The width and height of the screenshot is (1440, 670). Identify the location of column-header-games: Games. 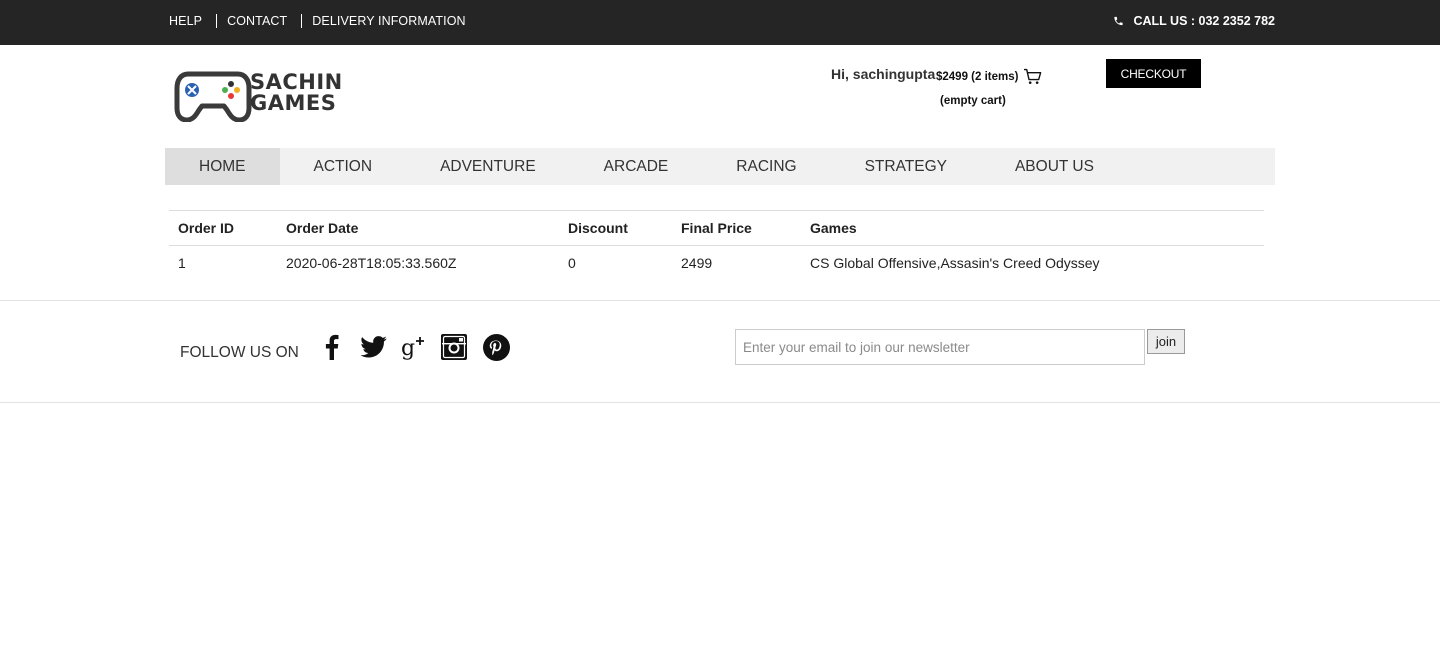
(1032, 228).